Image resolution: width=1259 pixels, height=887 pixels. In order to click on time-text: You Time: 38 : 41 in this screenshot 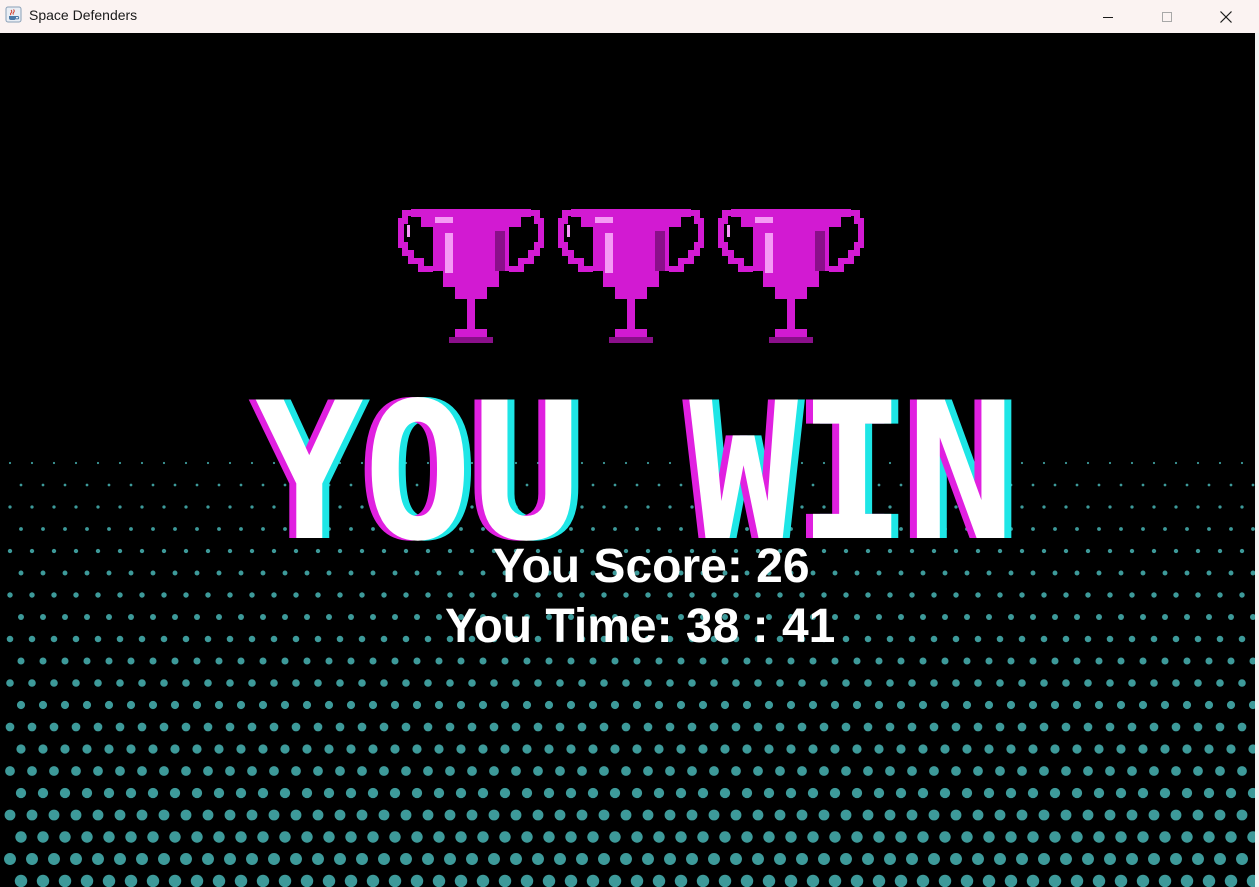, I will do `click(640, 626)`.